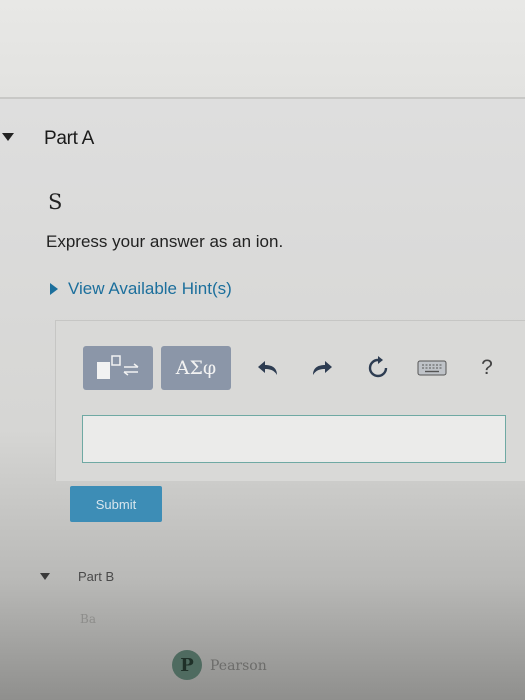 This screenshot has width=525, height=700. I want to click on math-toolbar: ΑΣφ ?, so click(293, 368).